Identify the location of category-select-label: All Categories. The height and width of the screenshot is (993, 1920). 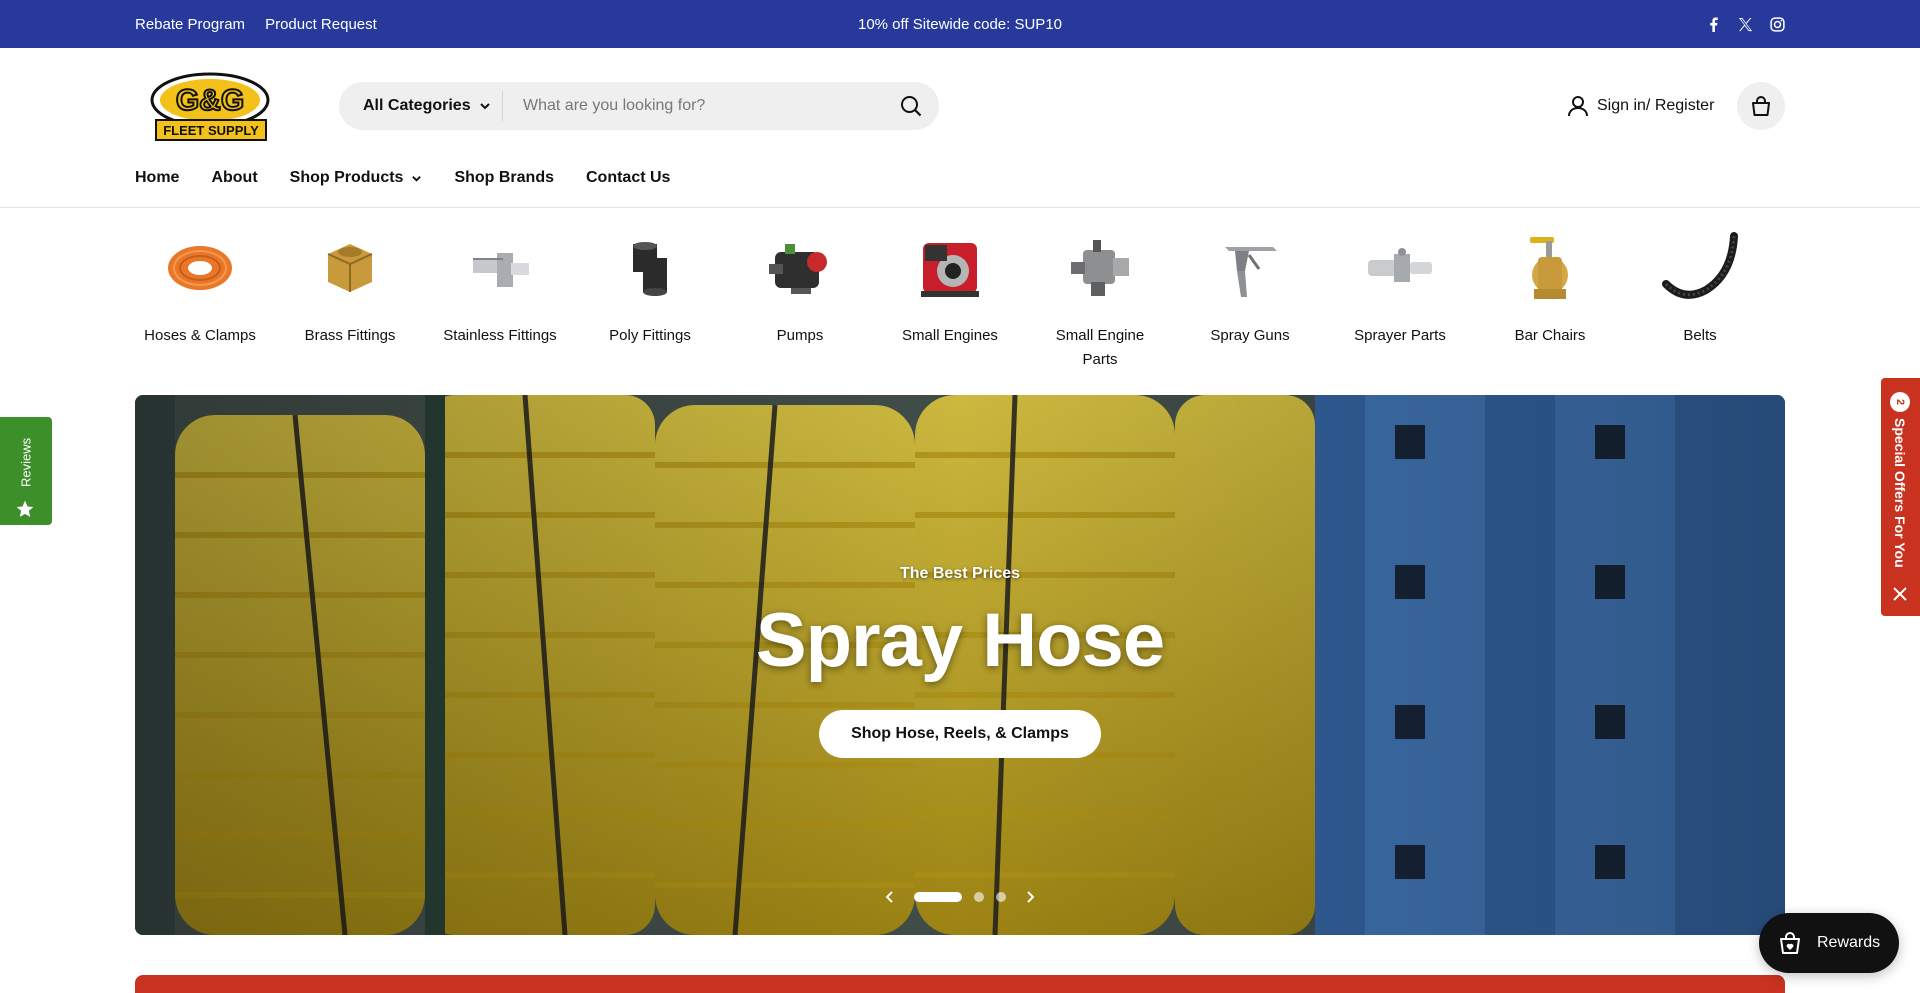
(417, 105).